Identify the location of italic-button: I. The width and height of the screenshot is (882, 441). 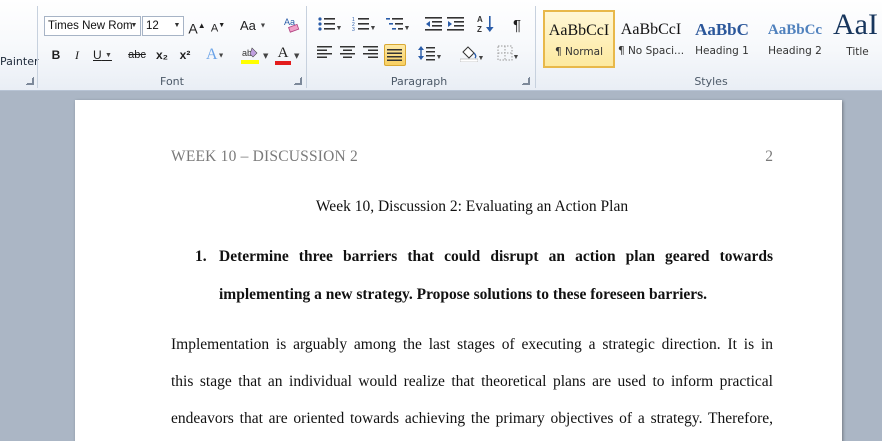
(77, 55).